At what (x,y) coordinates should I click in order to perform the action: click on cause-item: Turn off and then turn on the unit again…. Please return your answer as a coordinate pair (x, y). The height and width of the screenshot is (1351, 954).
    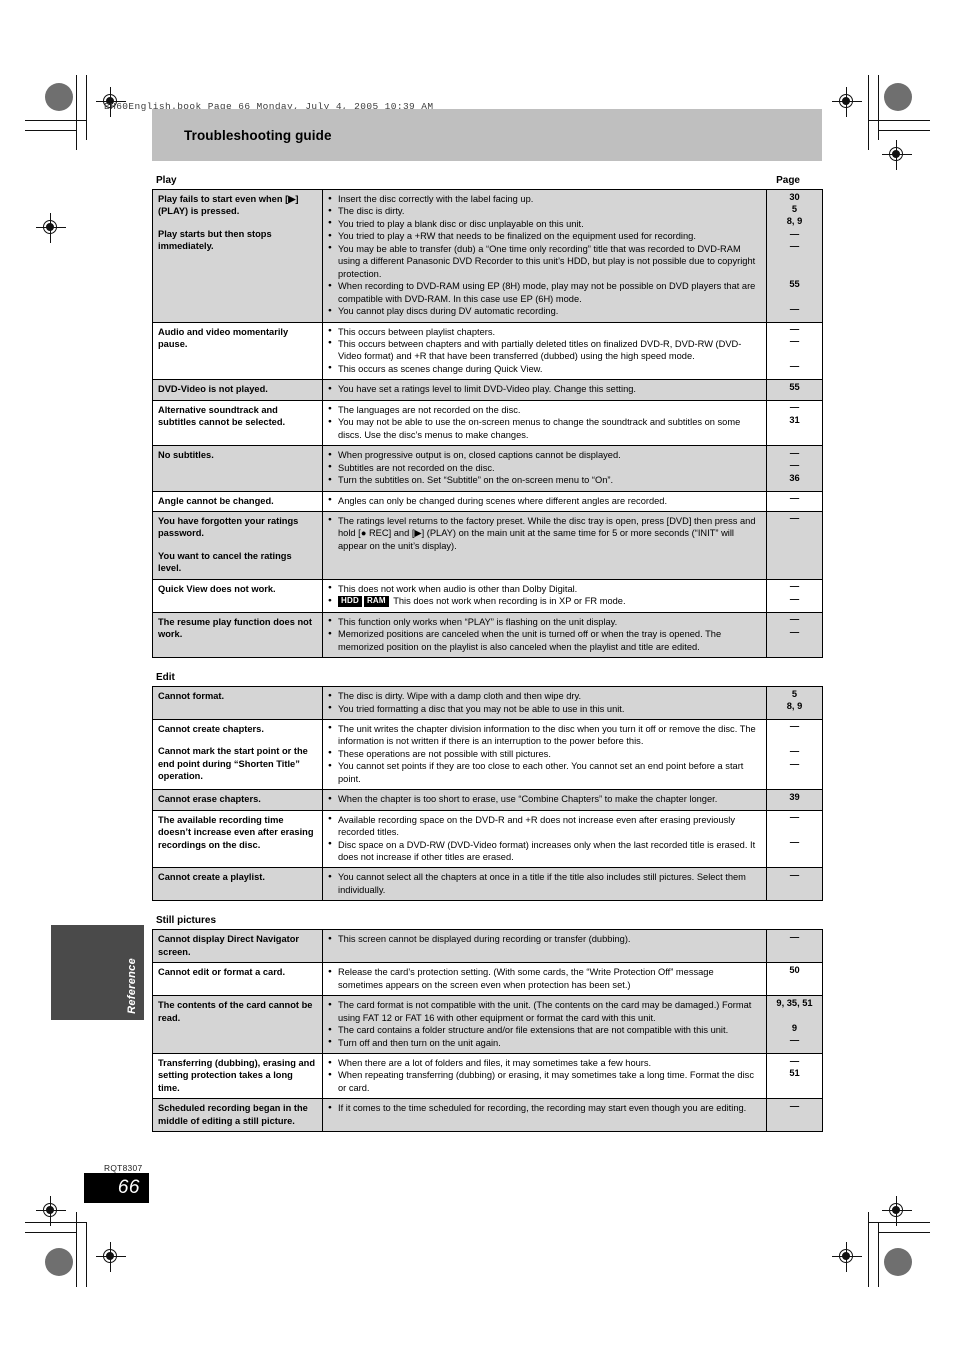
    Looking at the image, I should click on (544, 1042).